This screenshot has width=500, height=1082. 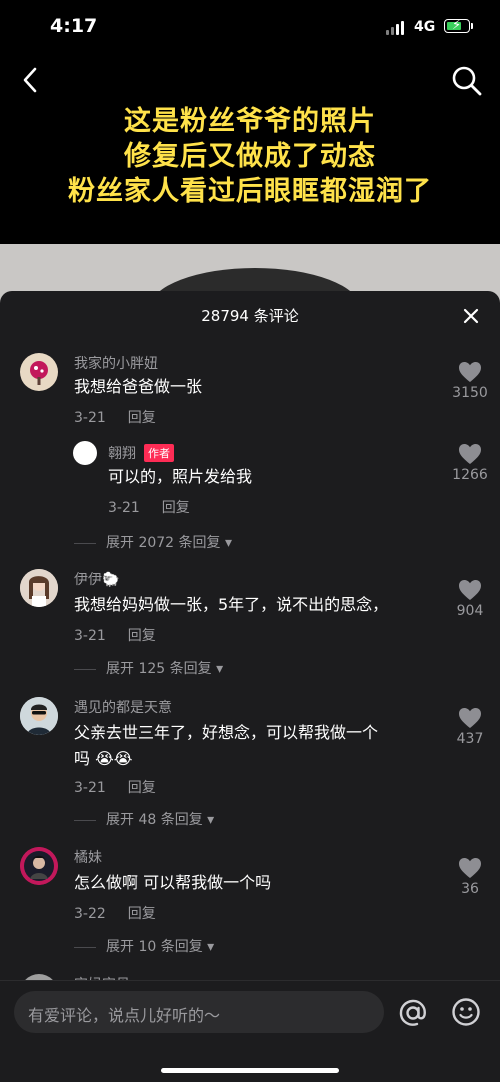 What do you see at coordinates (250, 1070) in the screenshot?
I see `home-indicator` at bounding box center [250, 1070].